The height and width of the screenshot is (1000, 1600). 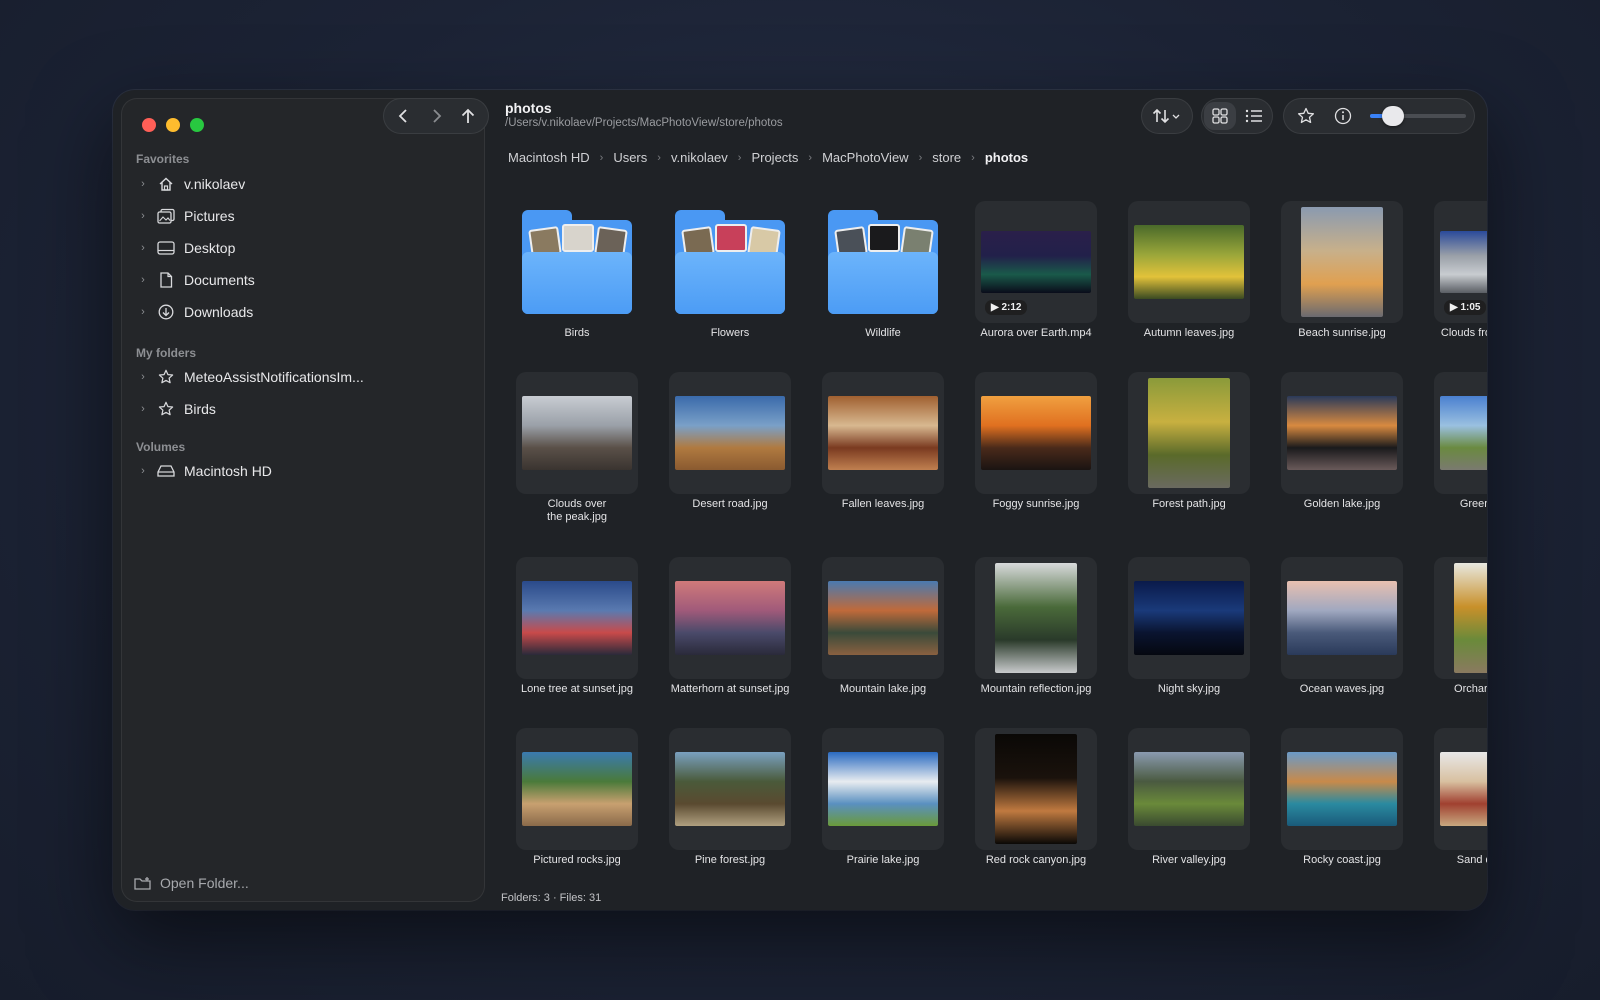 What do you see at coordinates (1006, 157) in the screenshot?
I see `breadcrumb-item: photos` at bounding box center [1006, 157].